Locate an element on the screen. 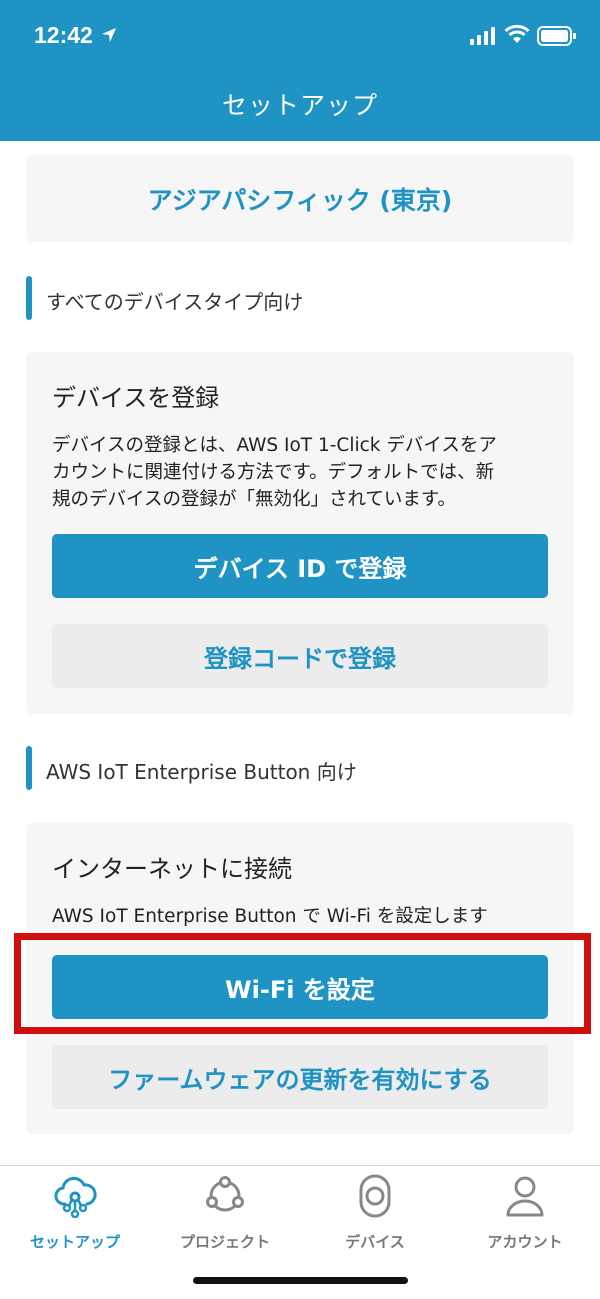  tab-account: アカウント is located at coordinates (525, 1214).